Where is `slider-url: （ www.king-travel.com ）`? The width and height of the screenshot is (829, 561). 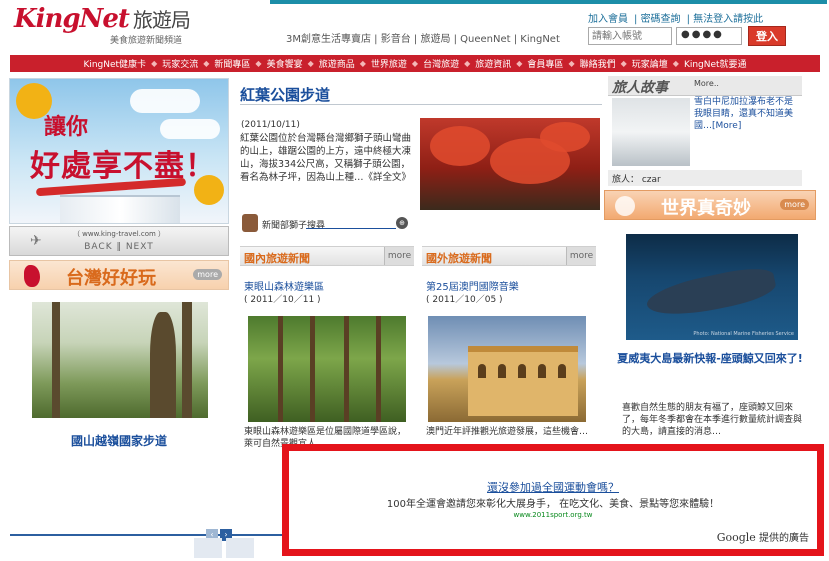
slider-url: （ www.king-travel.com ） is located at coordinates (119, 234).